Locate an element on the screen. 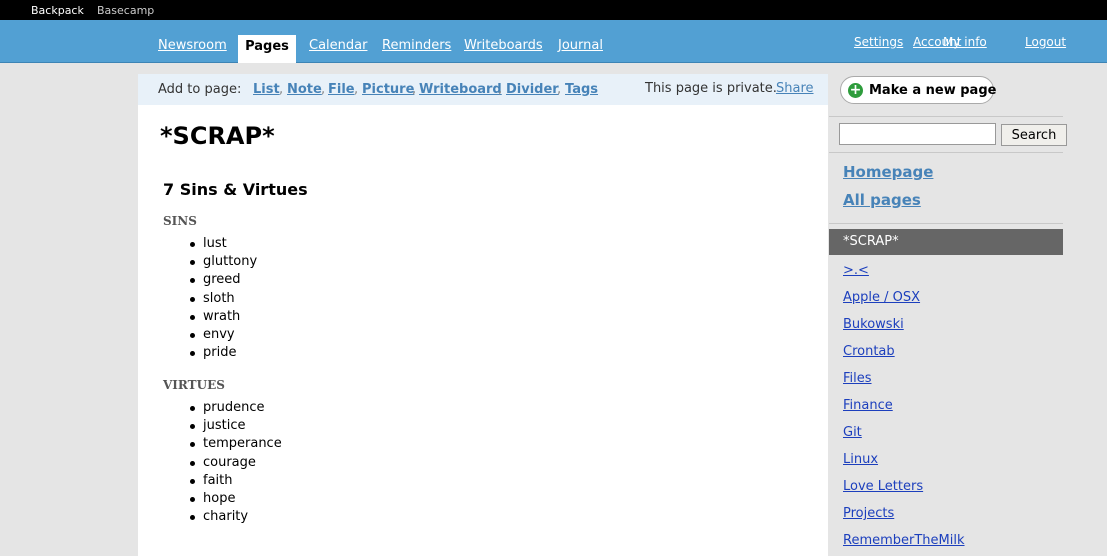  list-item: gluttony is located at coordinates (223, 262).